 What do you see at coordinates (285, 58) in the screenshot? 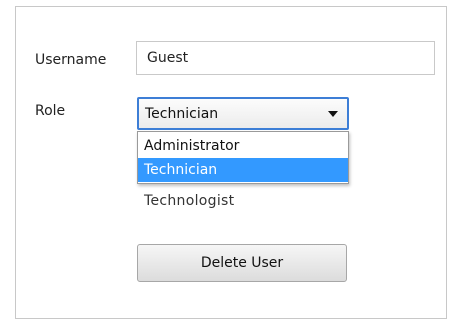
I see `username-field` at bounding box center [285, 58].